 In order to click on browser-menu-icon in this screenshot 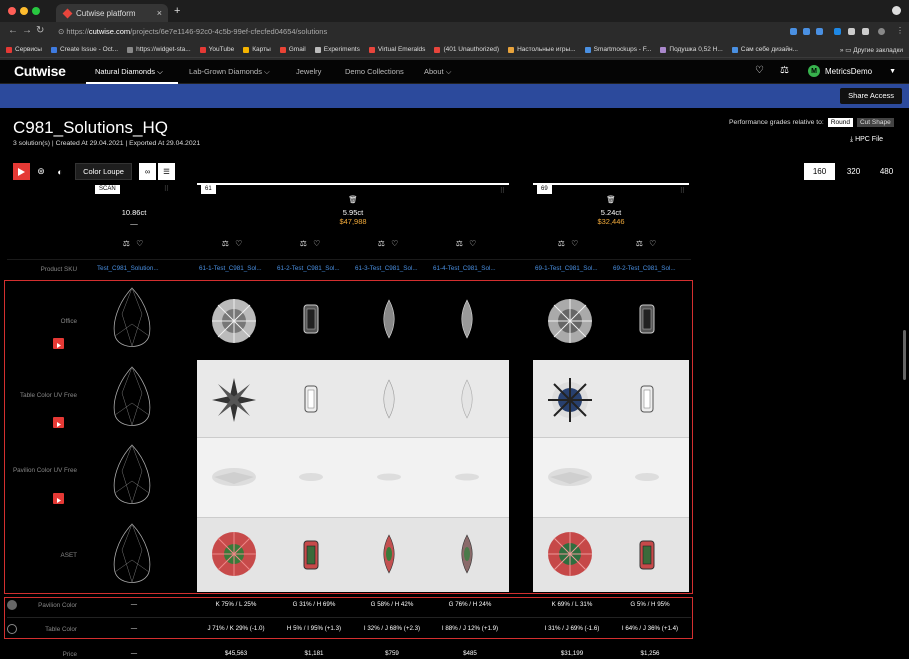, I will do `click(896, 10)`.